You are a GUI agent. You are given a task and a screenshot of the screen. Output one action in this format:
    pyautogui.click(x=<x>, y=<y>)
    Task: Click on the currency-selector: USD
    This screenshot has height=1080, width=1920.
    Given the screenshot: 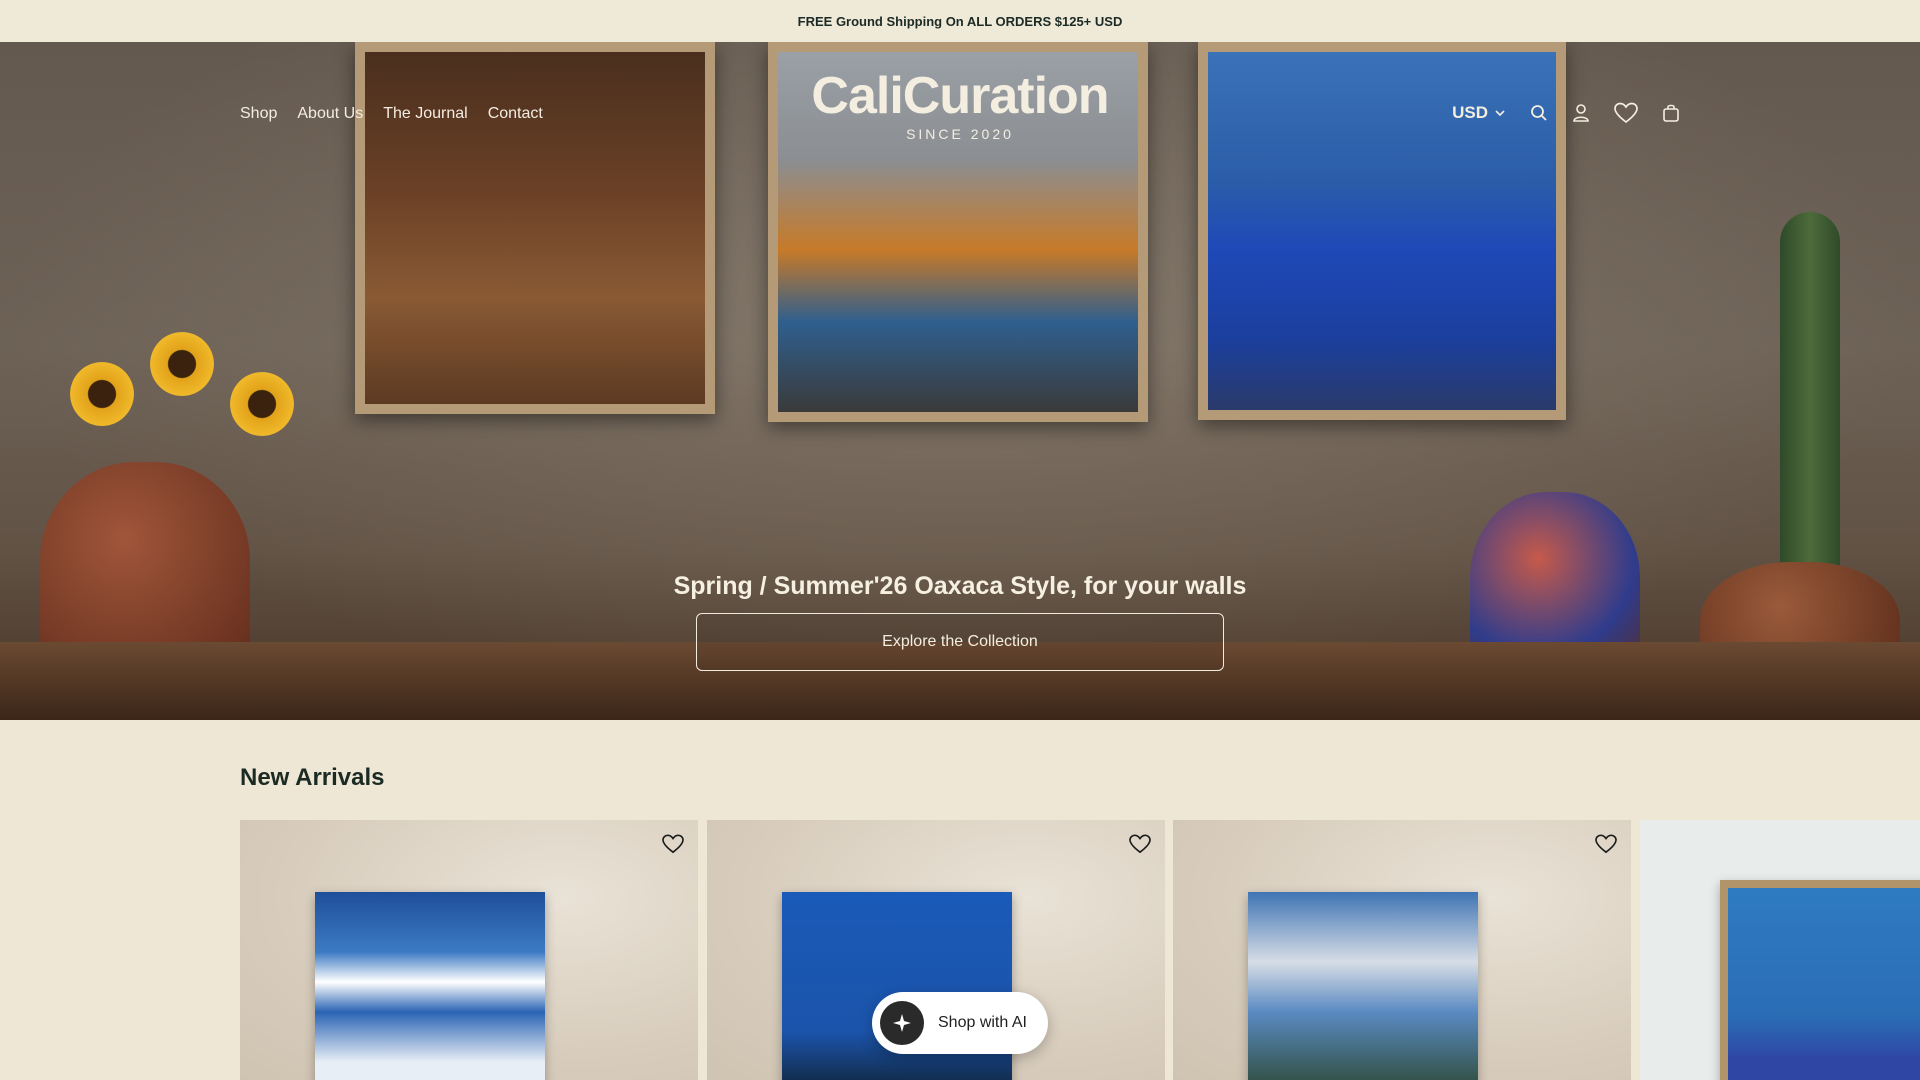 What is the action you would take?
    pyautogui.click(x=1479, y=113)
    